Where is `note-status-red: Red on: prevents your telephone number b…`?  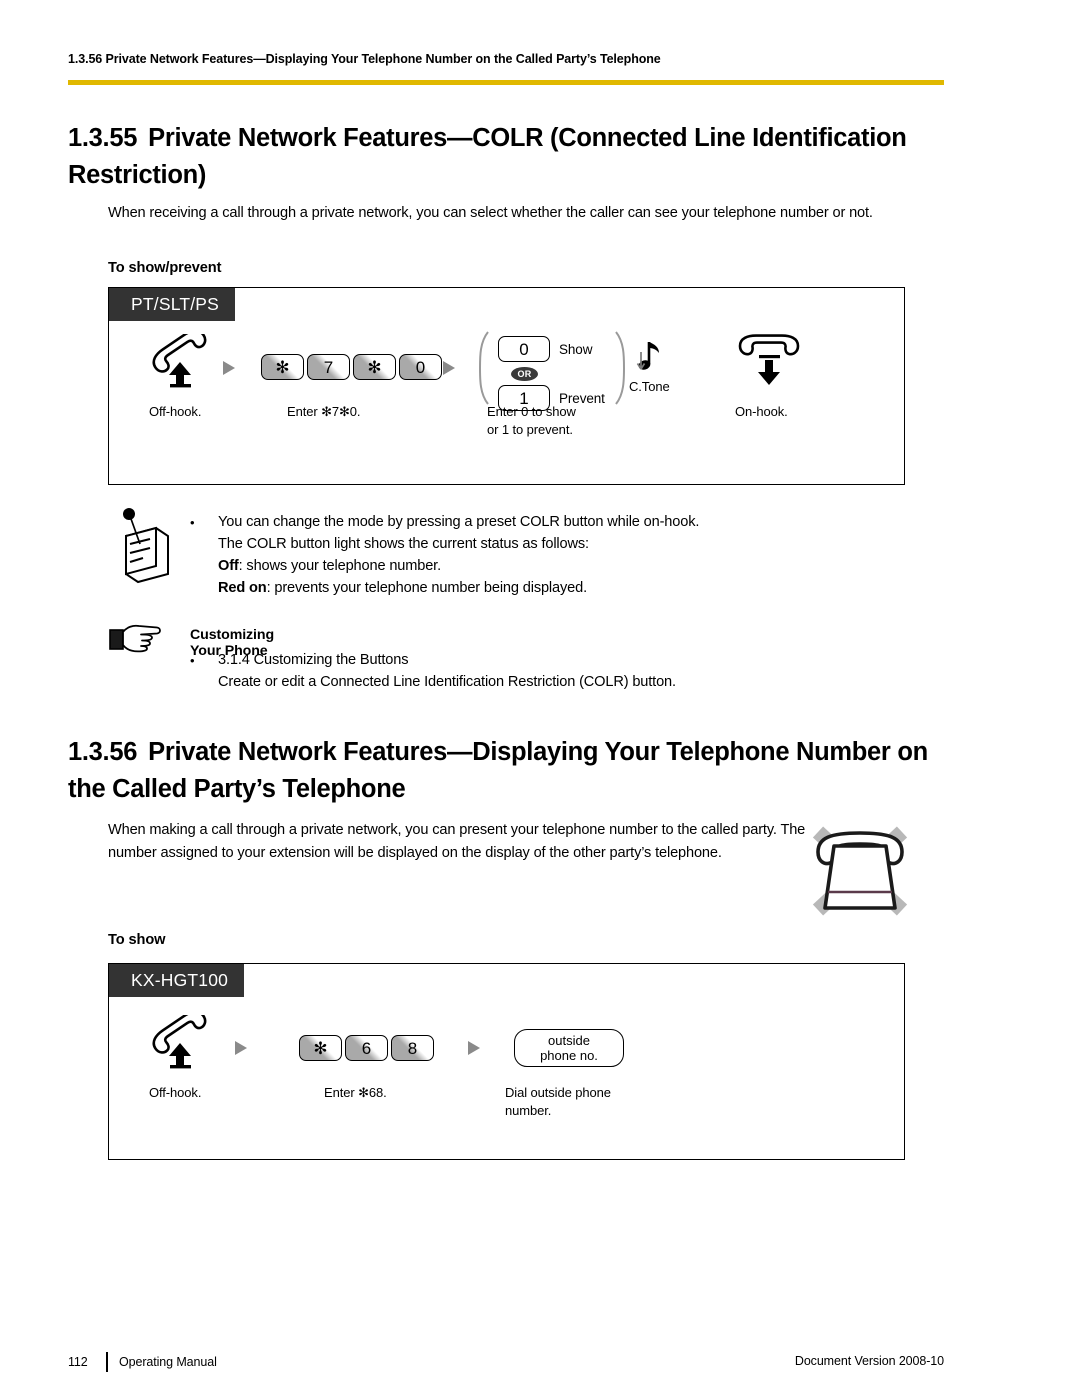 note-status-red: Red on: prevents your telephone number b… is located at coordinates (568, 588).